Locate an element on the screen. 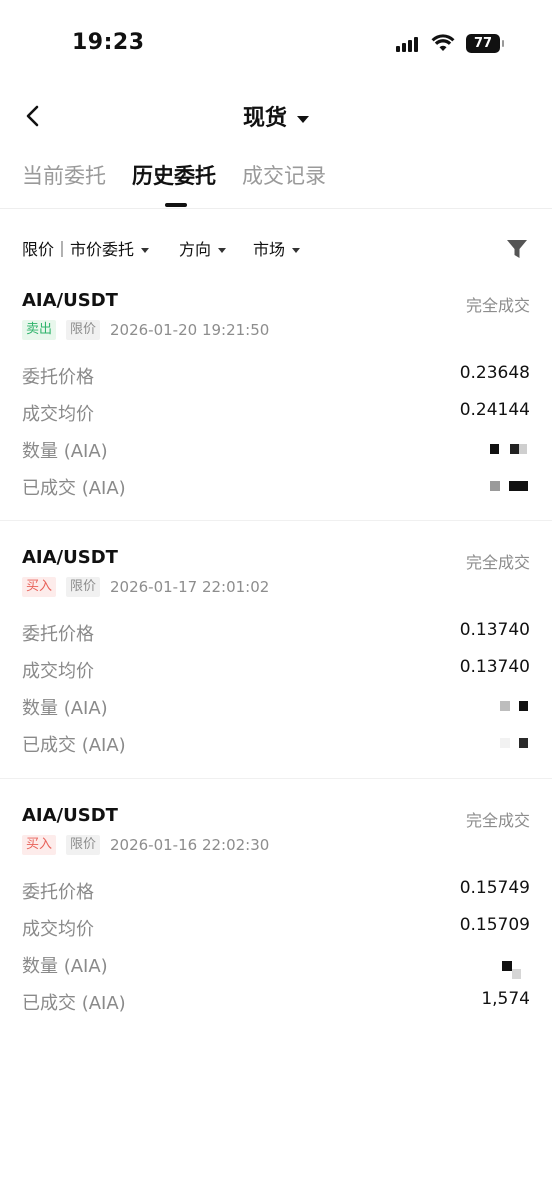 This screenshot has width=552, height=1200. funnel-icon is located at coordinates (517, 249).